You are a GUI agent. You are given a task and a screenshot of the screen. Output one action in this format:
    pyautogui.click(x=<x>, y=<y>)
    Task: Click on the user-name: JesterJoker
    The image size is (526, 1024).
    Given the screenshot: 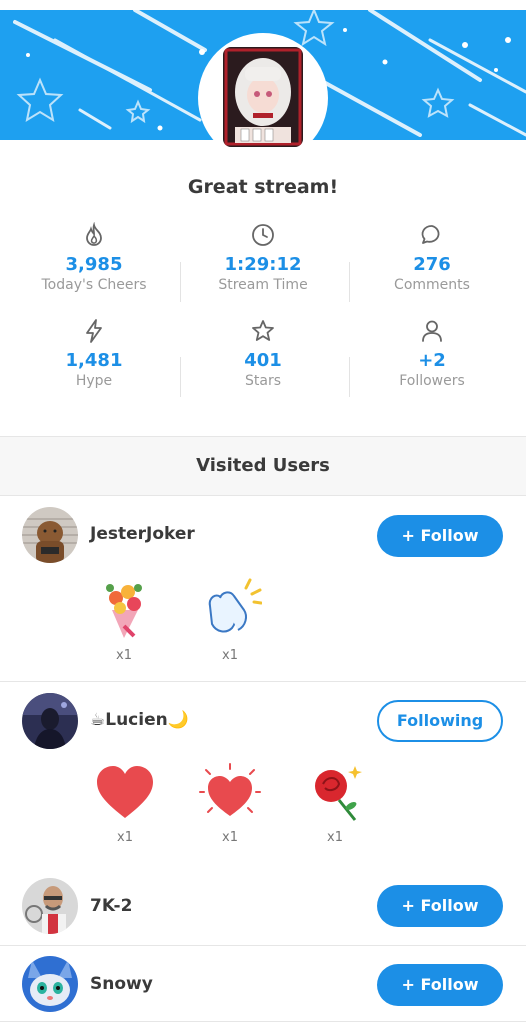 What is the action you would take?
    pyautogui.click(x=142, y=534)
    